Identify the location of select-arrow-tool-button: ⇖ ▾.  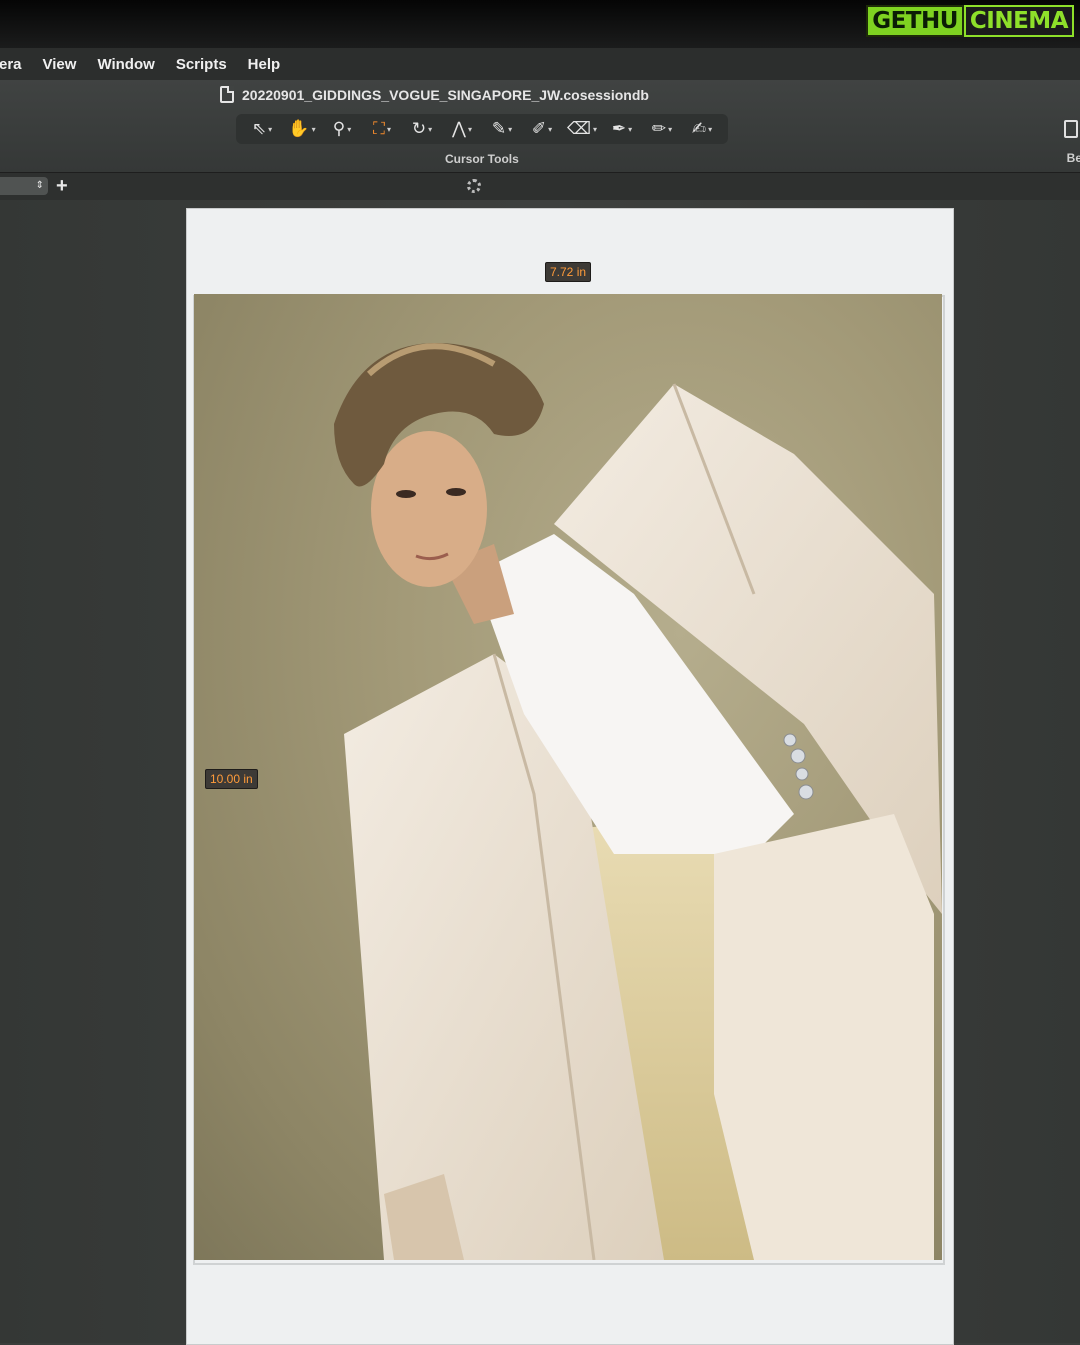
(262, 129).